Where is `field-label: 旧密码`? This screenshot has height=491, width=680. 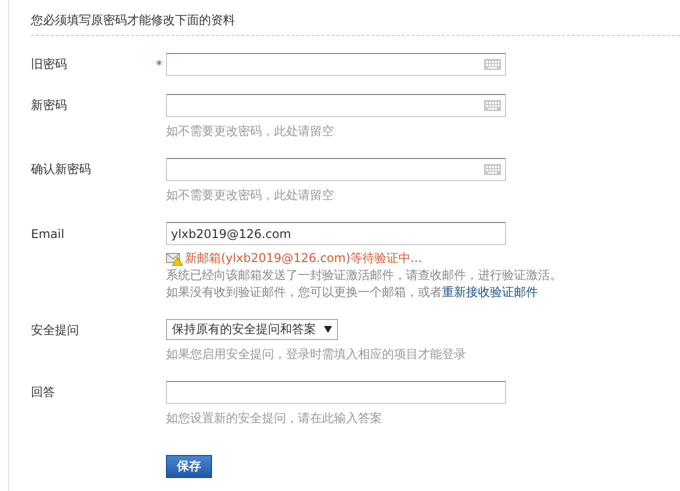
field-label: 旧密码 is located at coordinates (49, 64).